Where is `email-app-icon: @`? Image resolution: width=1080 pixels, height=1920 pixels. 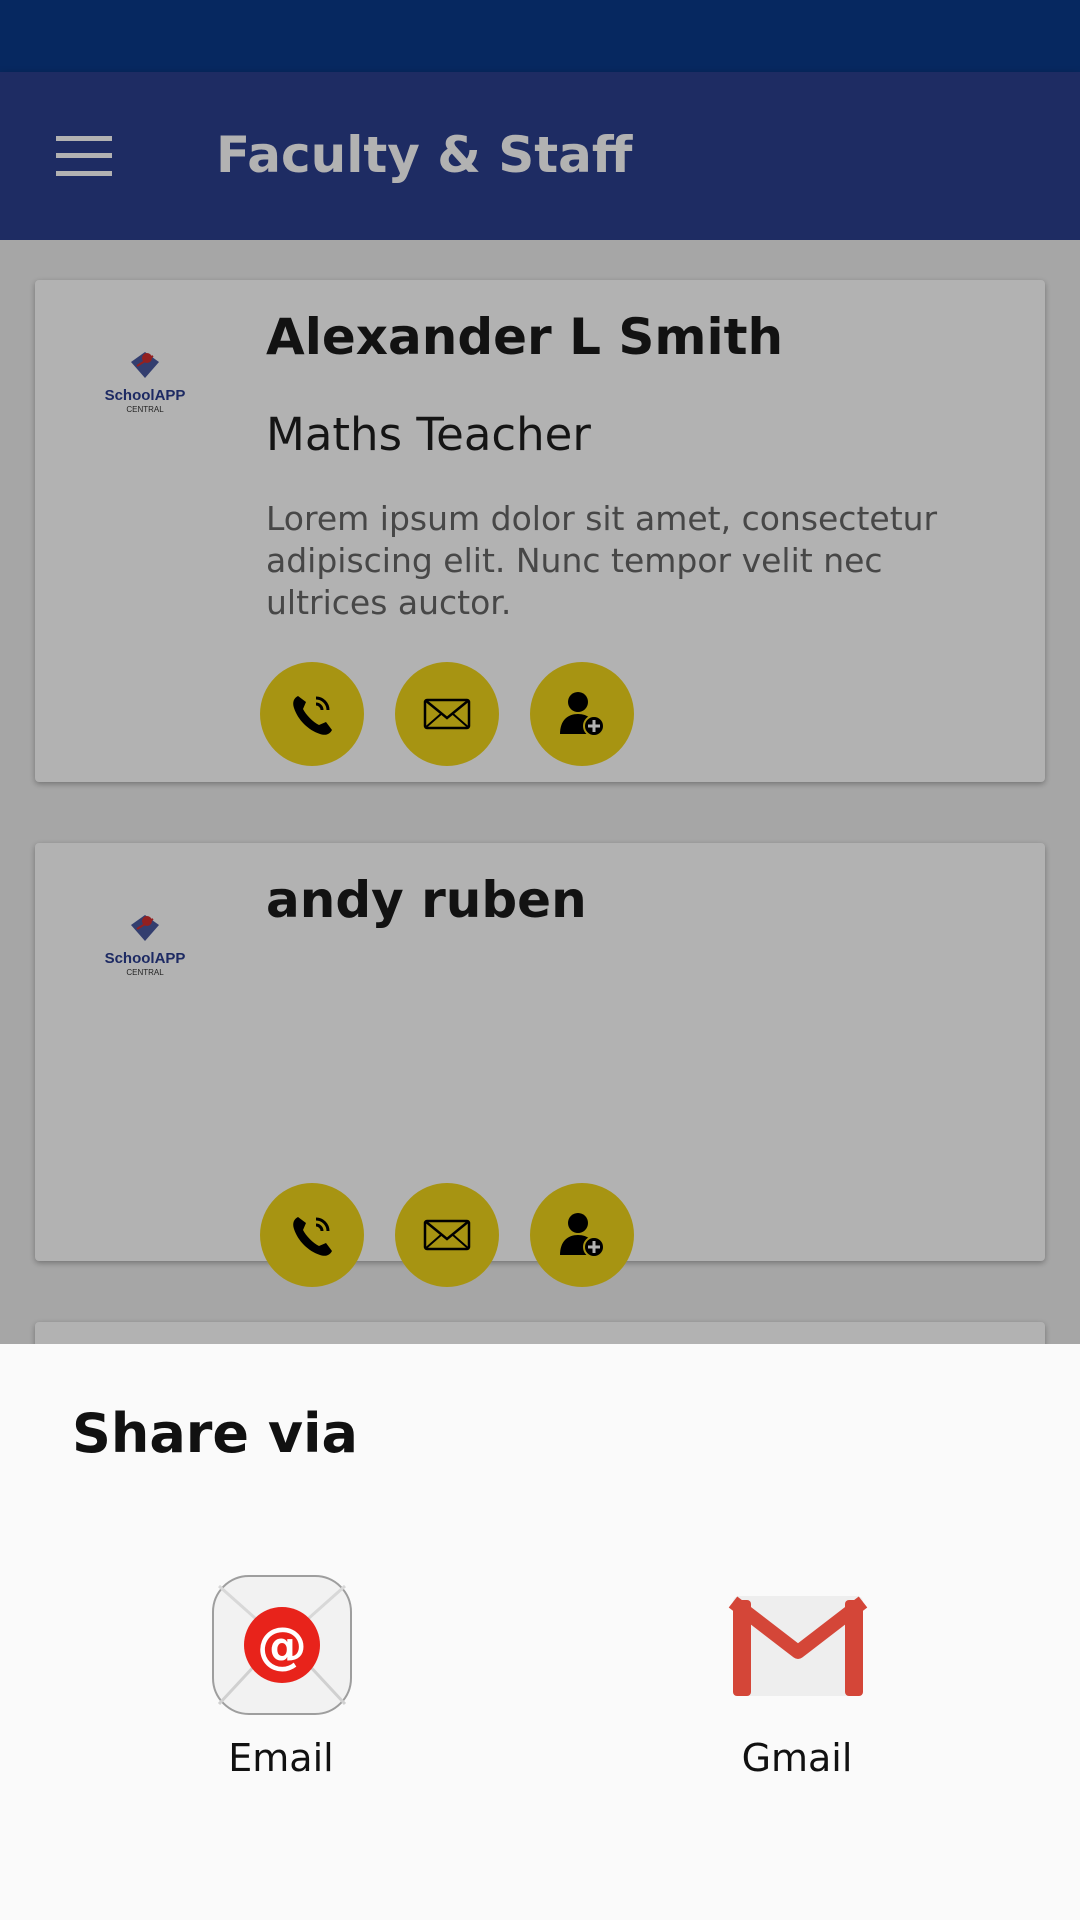 email-app-icon: @ is located at coordinates (282, 1645).